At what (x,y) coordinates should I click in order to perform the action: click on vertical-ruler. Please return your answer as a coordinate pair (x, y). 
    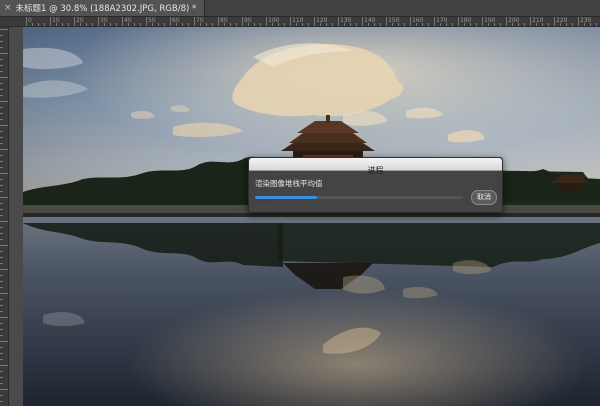
    Looking at the image, I should click on (4, 216).